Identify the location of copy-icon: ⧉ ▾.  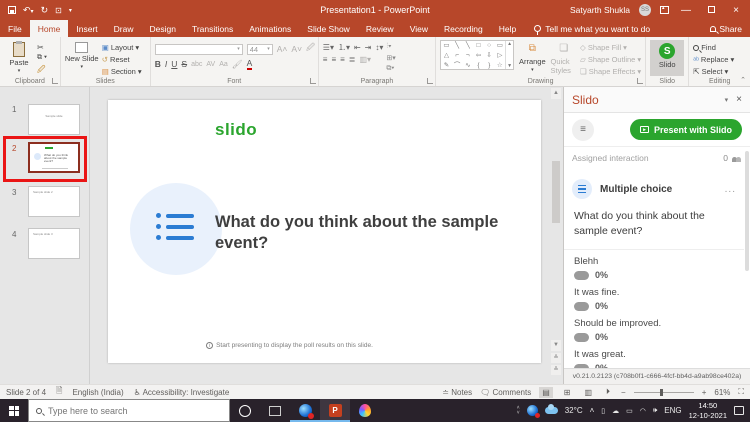
(42, 58).